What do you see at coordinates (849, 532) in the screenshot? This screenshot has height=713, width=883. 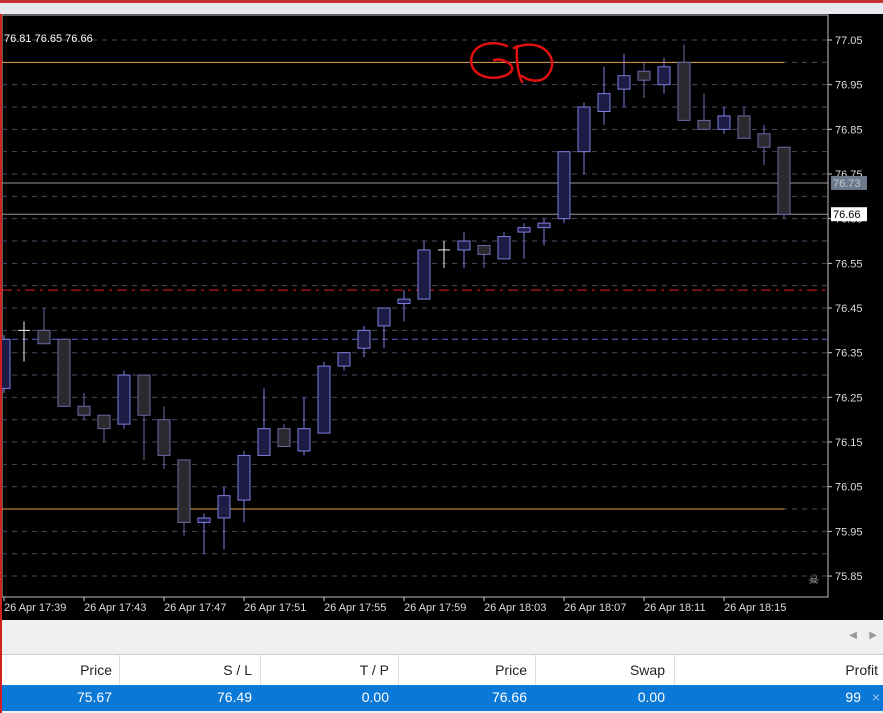 I see `price-tick-label: 75.95` at bounding box center [849, 532].